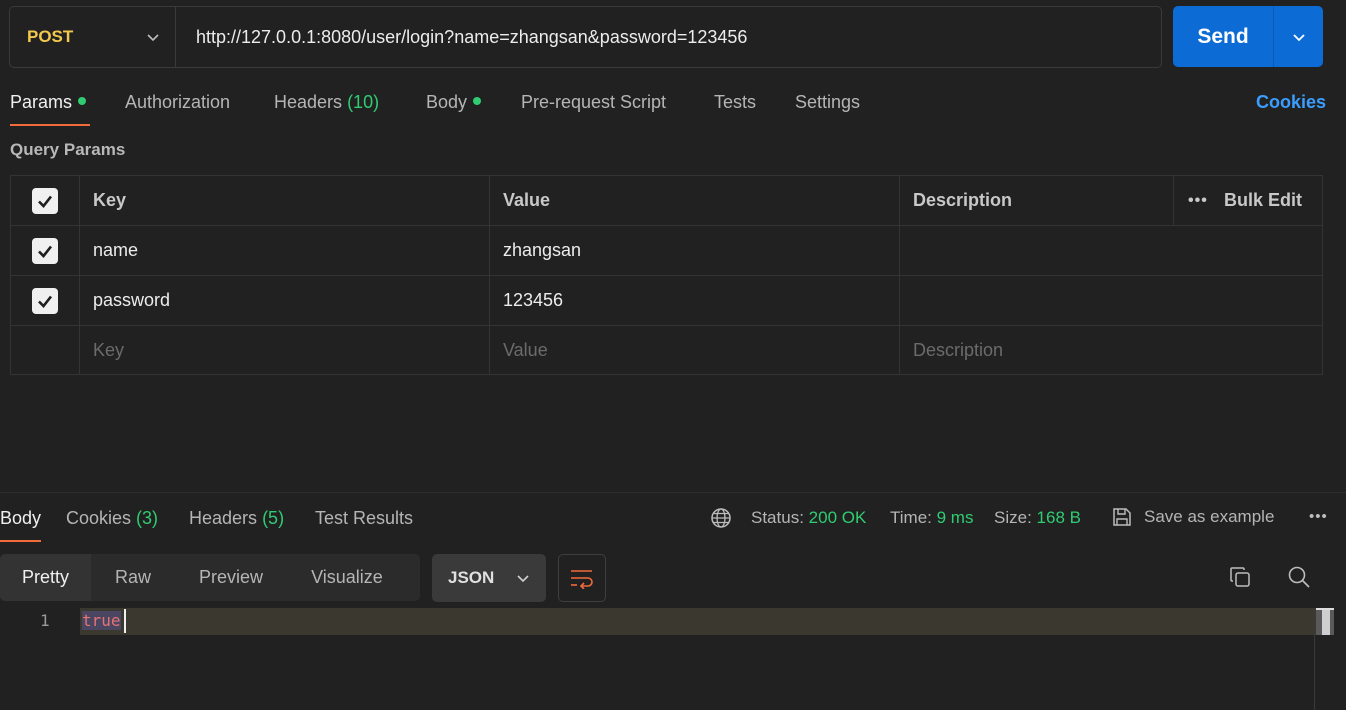 This screenshot has height=710, width=1346. What do you see at coordinates (695, 200) in the screenshot?
I see `column-header-value: Value` at bounding box center [695, 200].